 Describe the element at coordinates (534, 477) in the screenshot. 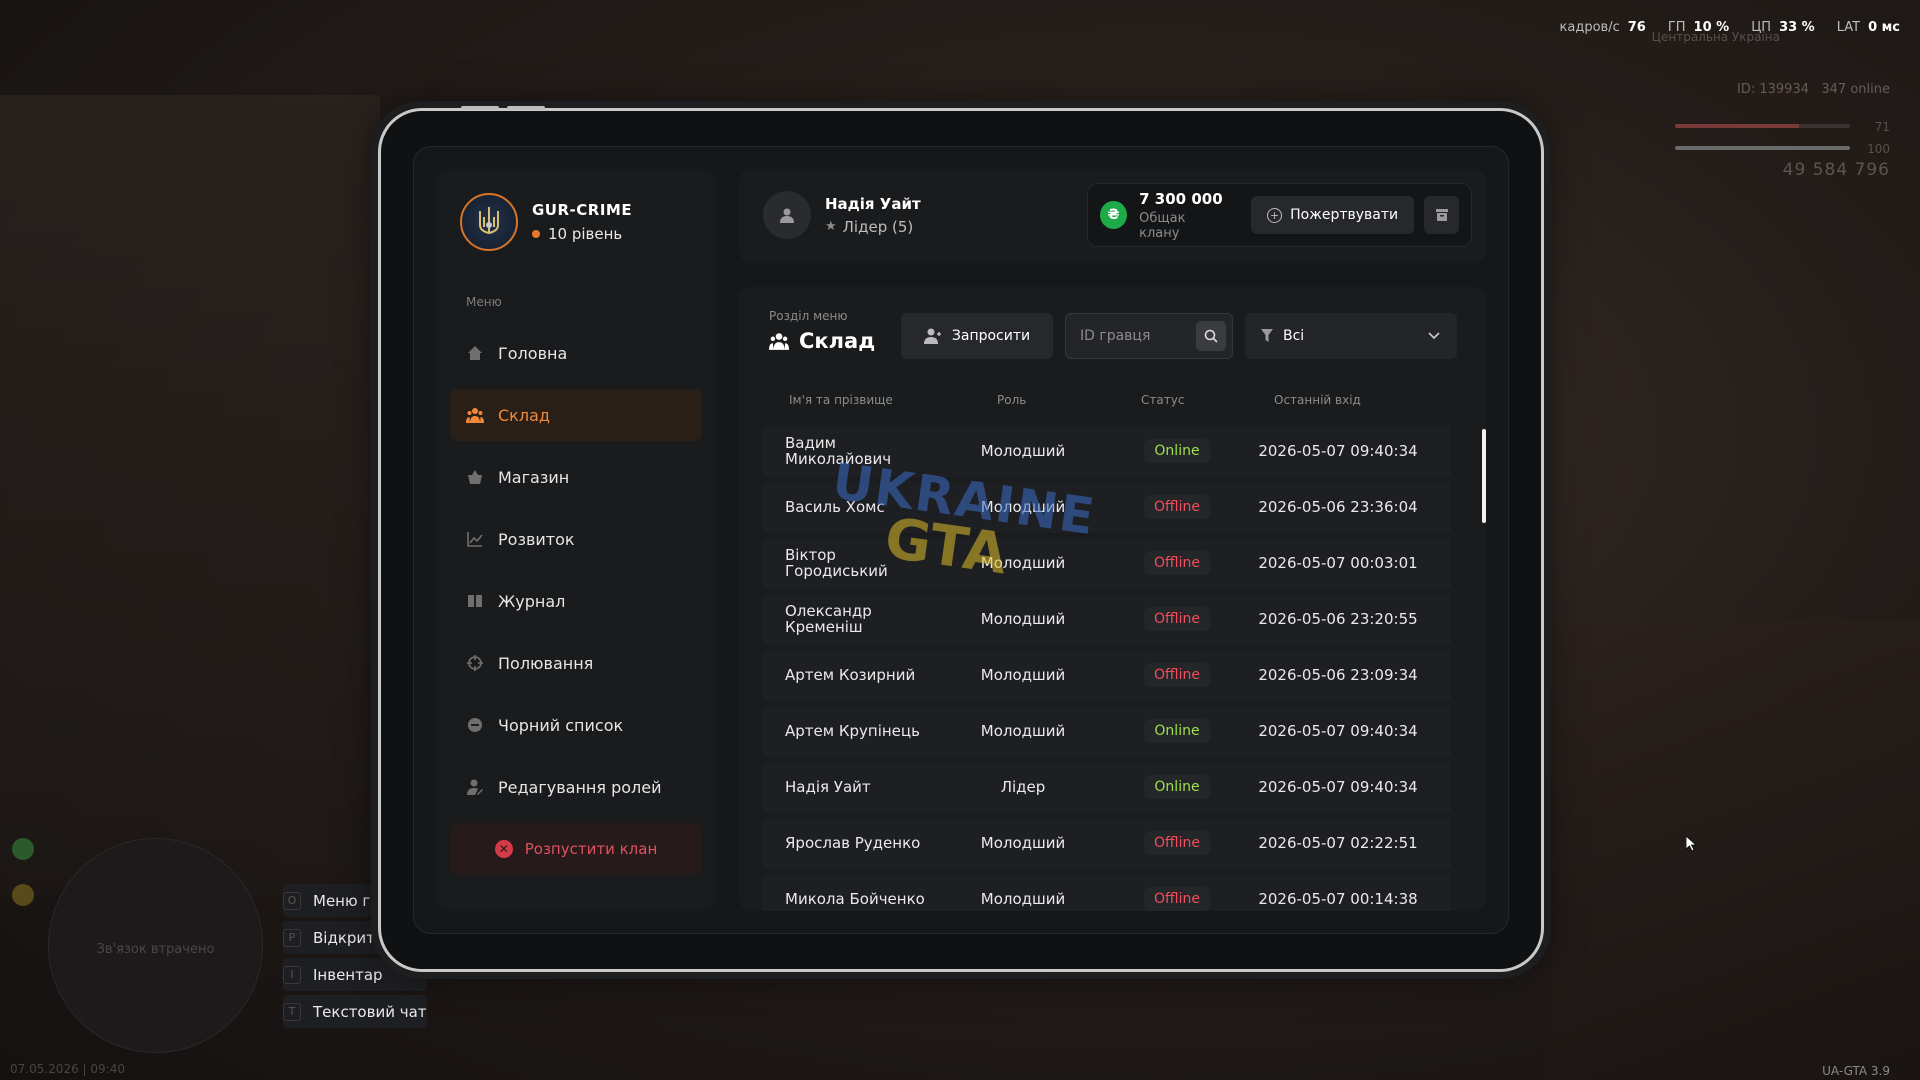

I see `sidebar-item-label: Магазин` at that location.